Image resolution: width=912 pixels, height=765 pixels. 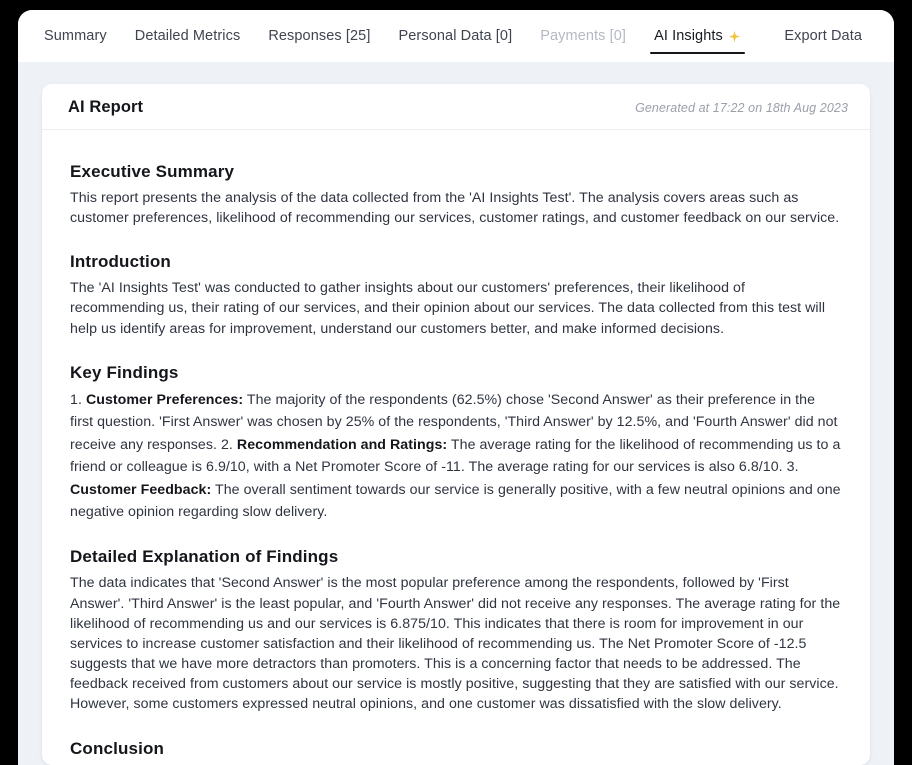 I want to click on tab-responses: Responses [25], so click(x=319, y=36).